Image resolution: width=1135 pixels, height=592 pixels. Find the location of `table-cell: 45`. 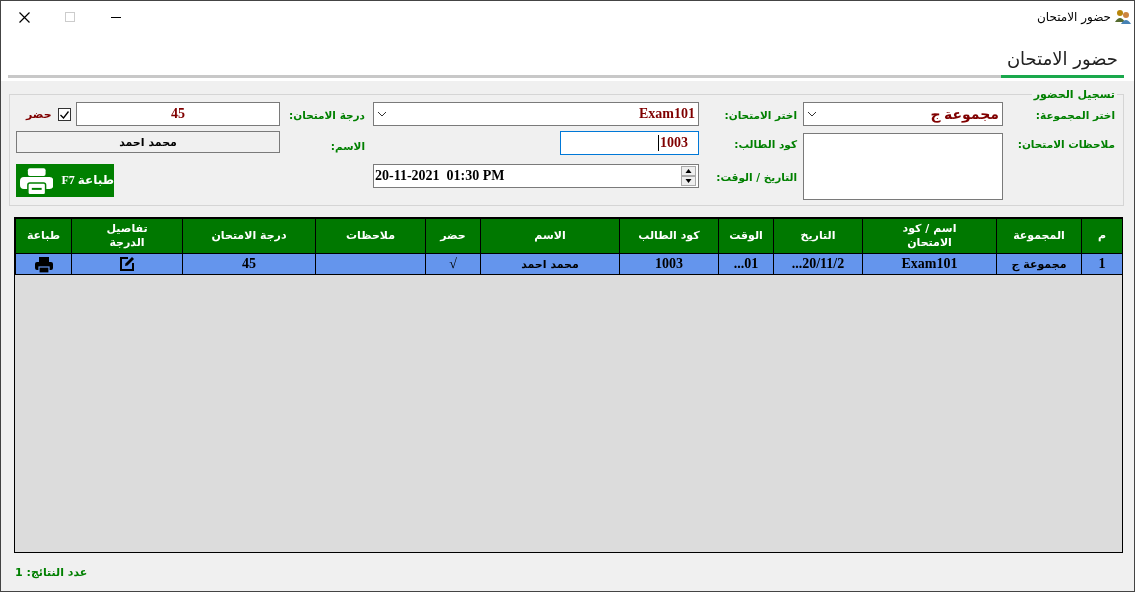

table-cell: 45 is located at coordinates (249, 264).